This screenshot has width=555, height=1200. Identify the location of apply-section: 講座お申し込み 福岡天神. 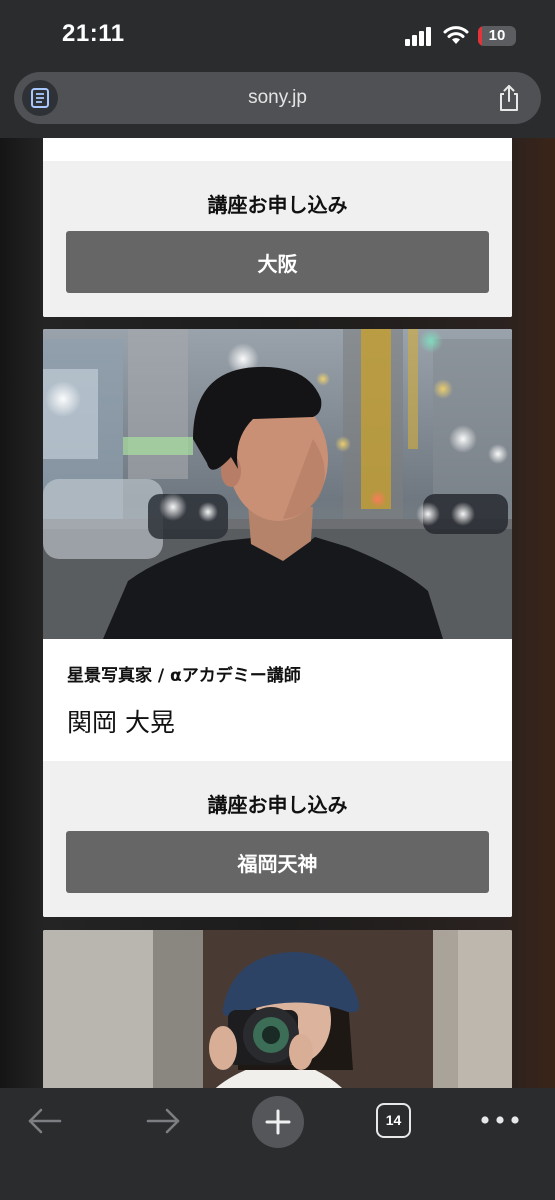
(277, 839).